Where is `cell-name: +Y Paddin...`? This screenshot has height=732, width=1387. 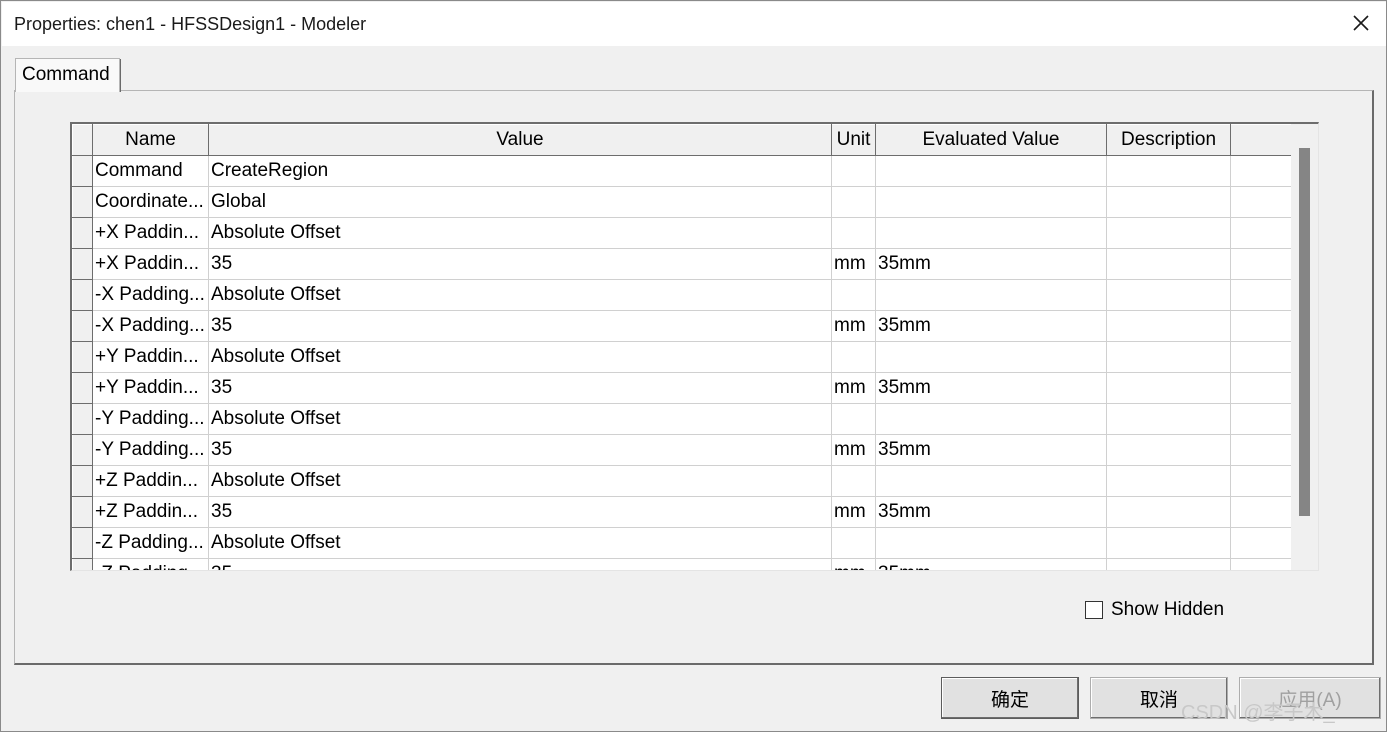 cell-name: +Y Paddin... is located at coordinates (150, 357).